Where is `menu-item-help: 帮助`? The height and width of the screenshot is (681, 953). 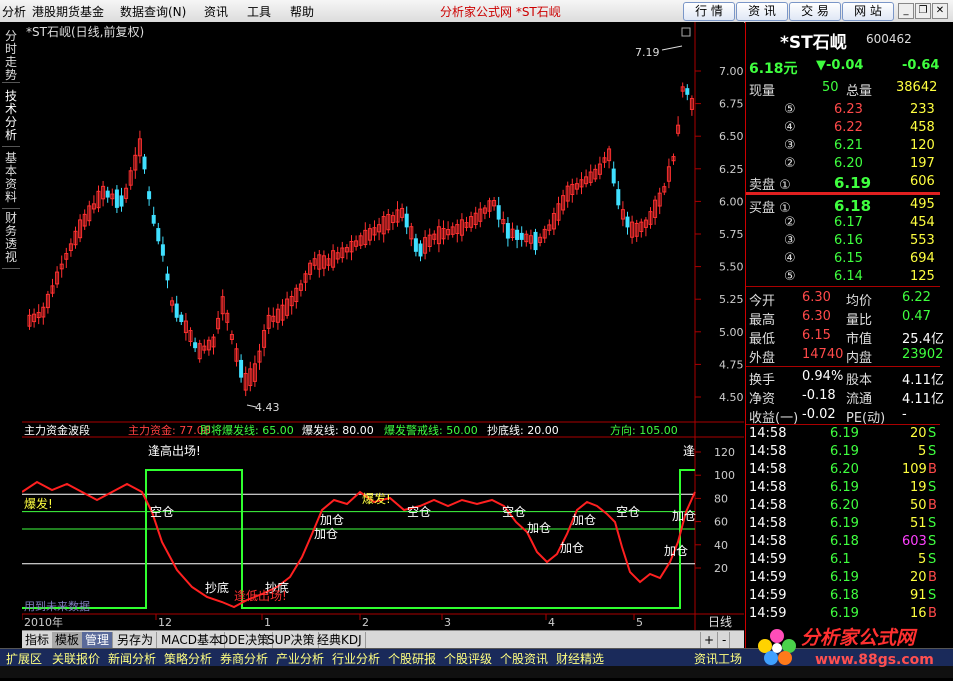
menu-item-help: 帮助 is located at coordinates (302, 11).